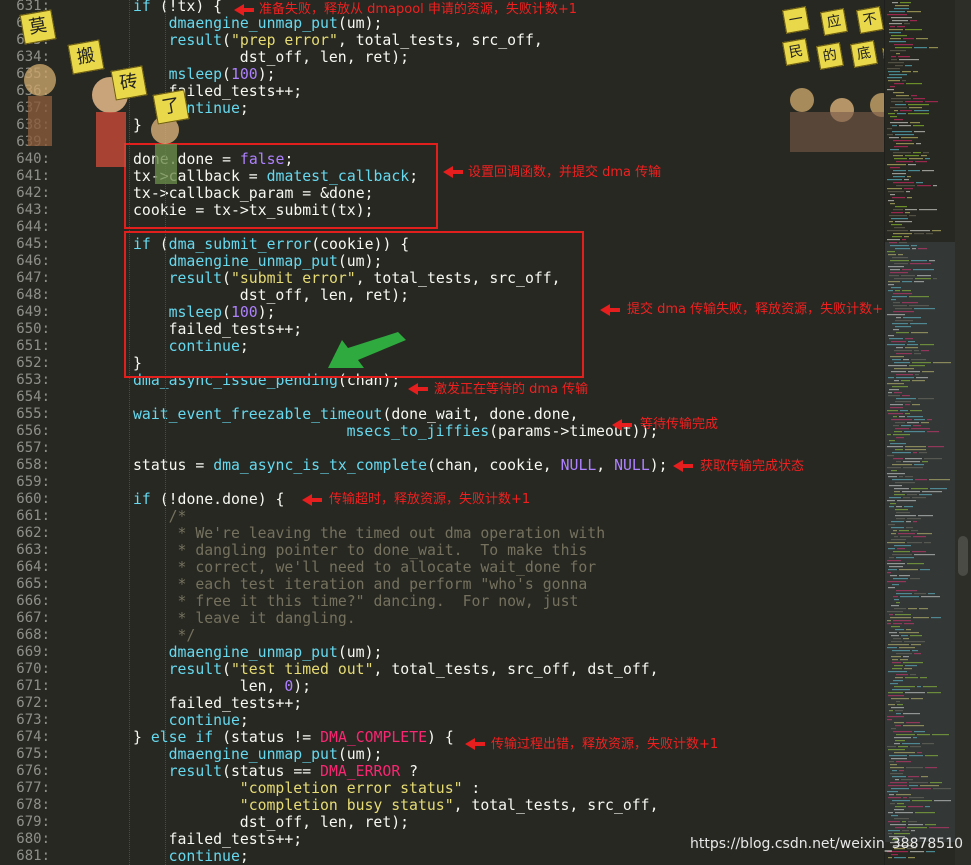 Image resolution: width=971 pixels, height=865 pixels. What do you see at coordinates (33, 431) in the screenshot?
I see `line-number: 656:` at bounding box center [33, 431].